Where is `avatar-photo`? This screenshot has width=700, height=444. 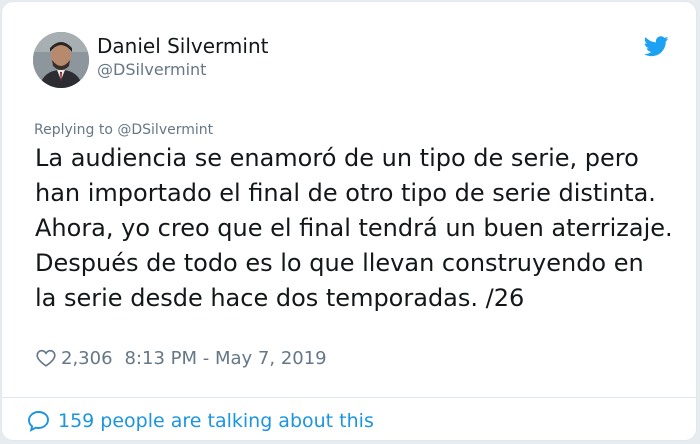 avatar-photo is located at coordinates (61, 60).